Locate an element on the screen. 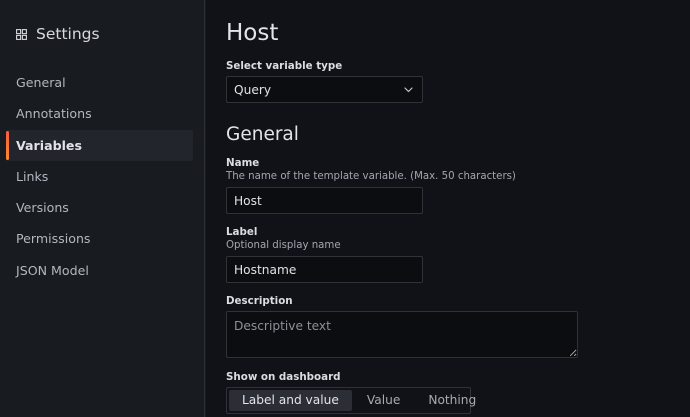 This screenshot has height=417, width=690. description-label: Description is located at coordinates (259, 301).